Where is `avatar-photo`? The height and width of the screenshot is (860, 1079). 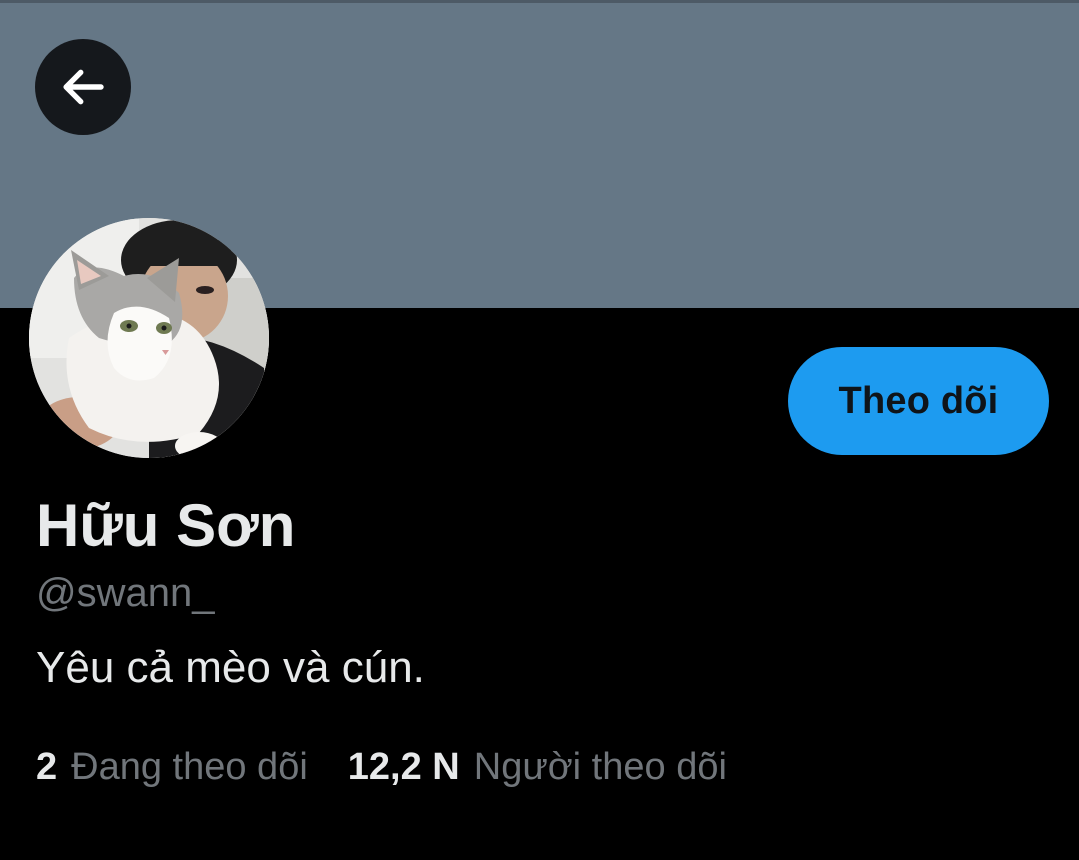
avatar-photo is located at coordinates (149, 338).